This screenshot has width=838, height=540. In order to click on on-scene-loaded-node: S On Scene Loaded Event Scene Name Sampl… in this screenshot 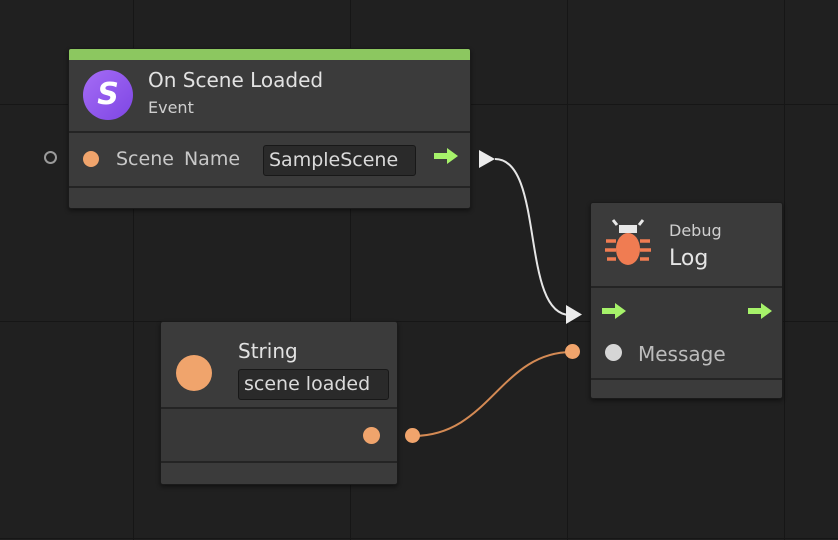, I will do `click(269, 128)`.